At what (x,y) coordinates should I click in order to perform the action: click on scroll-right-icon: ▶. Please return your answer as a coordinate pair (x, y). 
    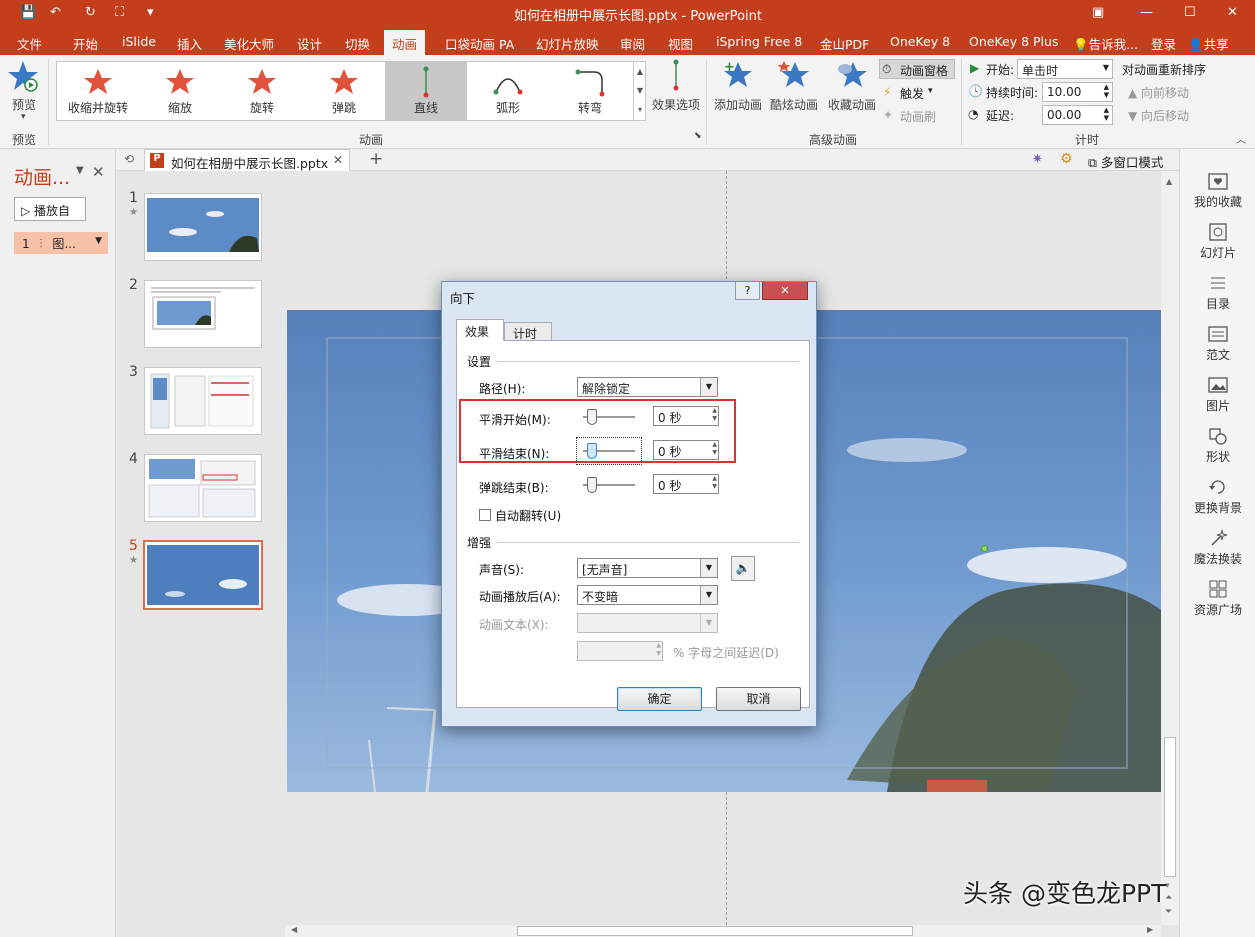
    Looking at the image, I should click on (1150, 929).